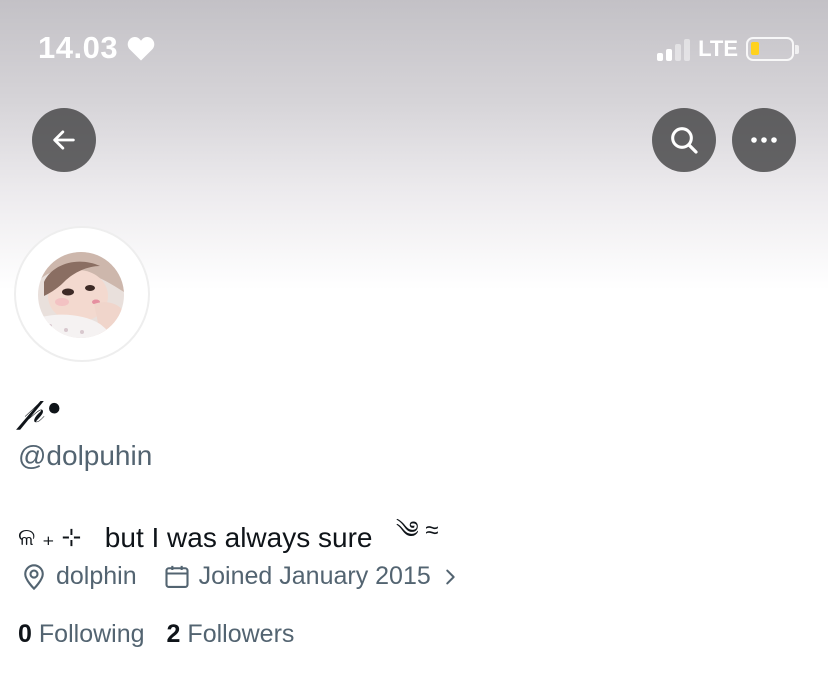 This screenshot has width=828, height=696. Describe the element at coordinates (78, 47) in the screenshot. I see `status-time-text: 14.03` at that location.